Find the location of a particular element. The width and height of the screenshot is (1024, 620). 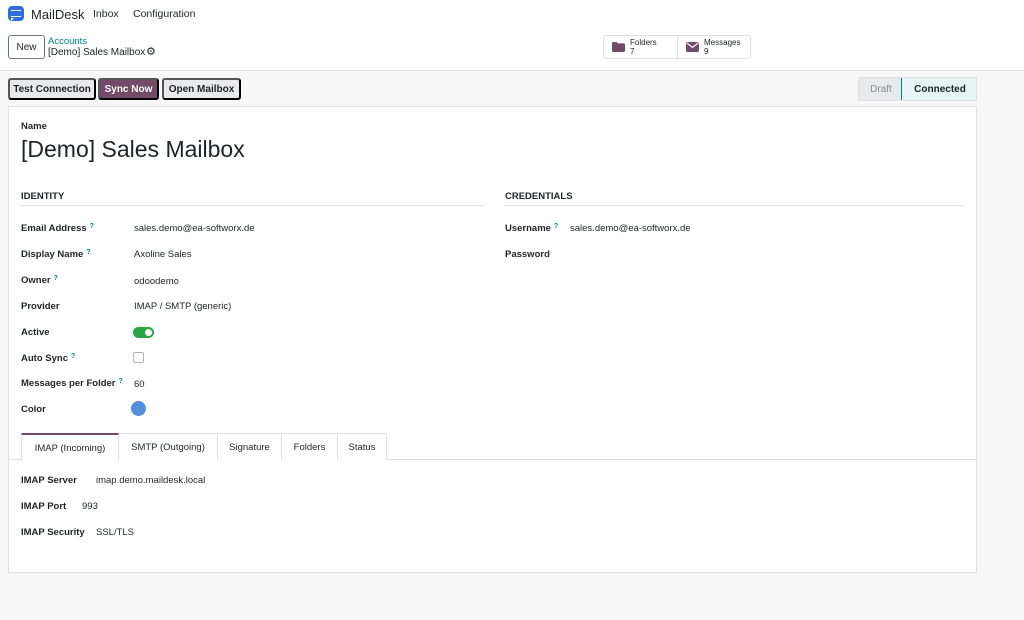

username-label: Username? is located at coordinates (532, 228).